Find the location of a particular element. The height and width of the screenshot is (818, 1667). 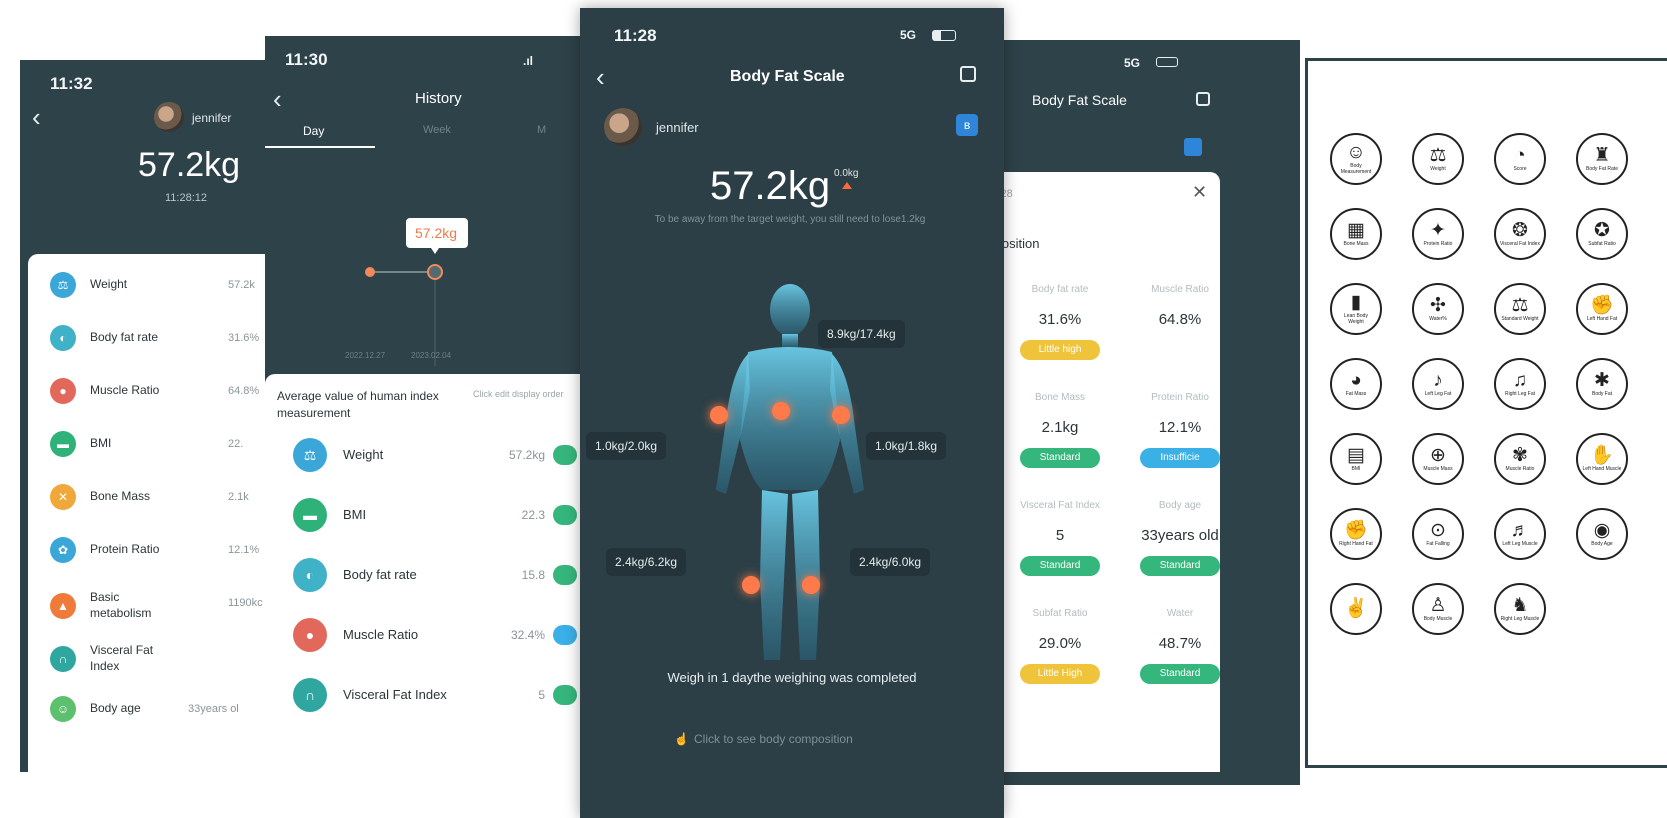

badge-glyph-icon: ♞ is located at coordinates (1520, 605).